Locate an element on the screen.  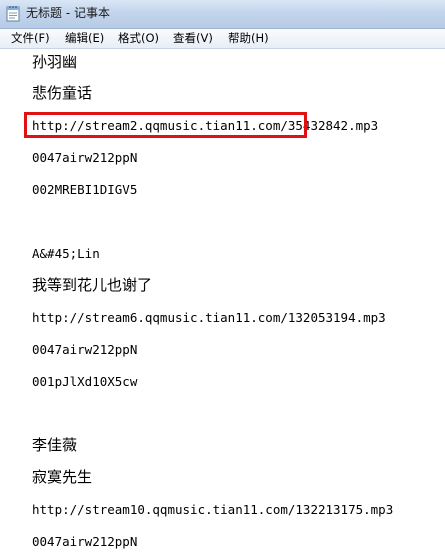
title-bar: 无标题 - 记事本 is located at coordinates (222, 14).